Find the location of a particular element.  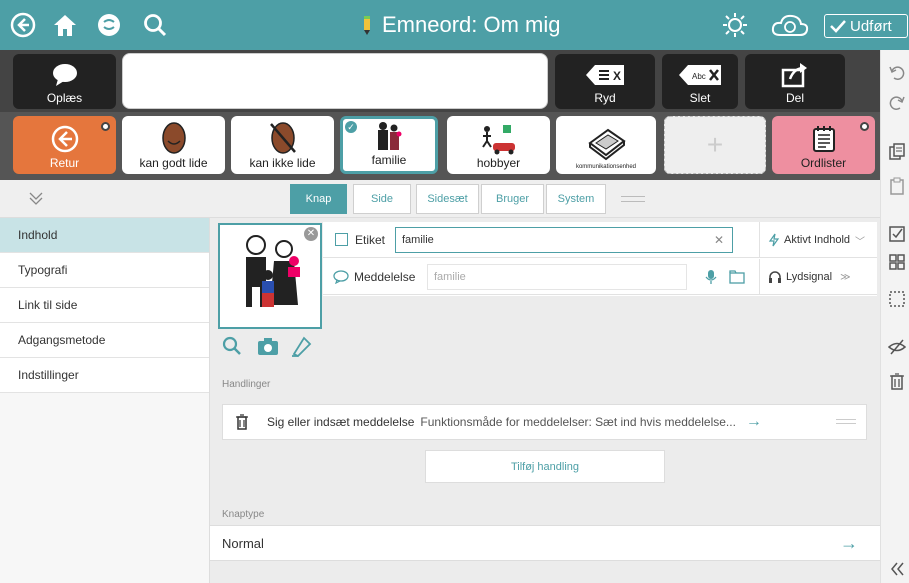

page-title: Emneord: Om mig is located at coordinates (460, 25).